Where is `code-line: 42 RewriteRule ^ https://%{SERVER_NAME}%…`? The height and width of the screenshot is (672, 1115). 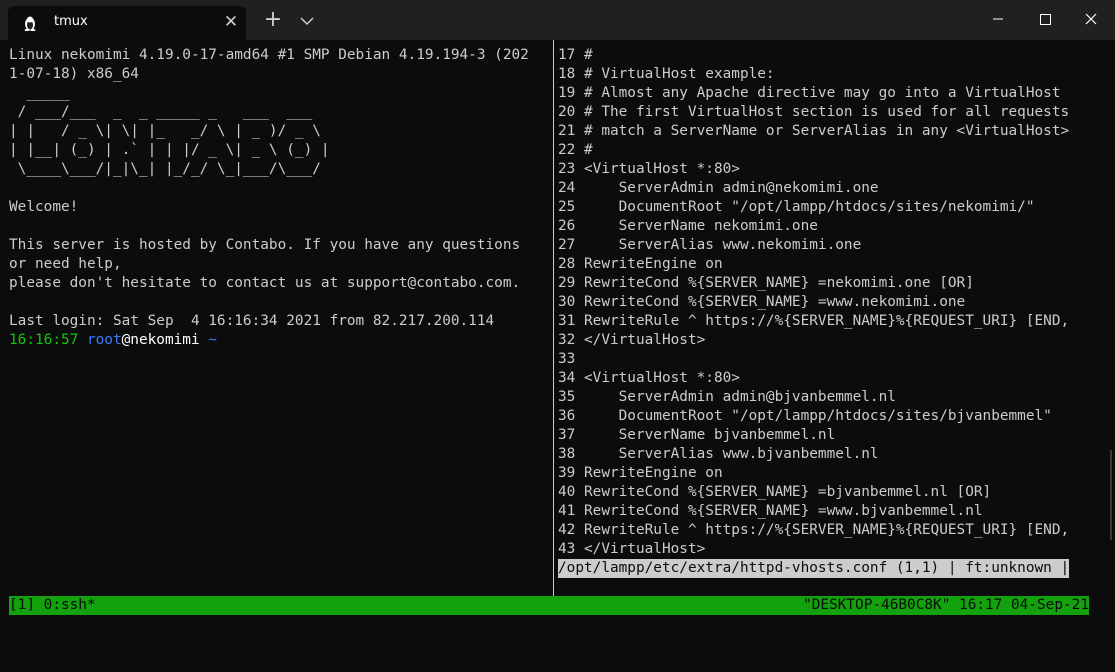 code-line: 42 RewriteRule ^ https://%{SERVER_NAME}%… is located at coordinates (814, 530).